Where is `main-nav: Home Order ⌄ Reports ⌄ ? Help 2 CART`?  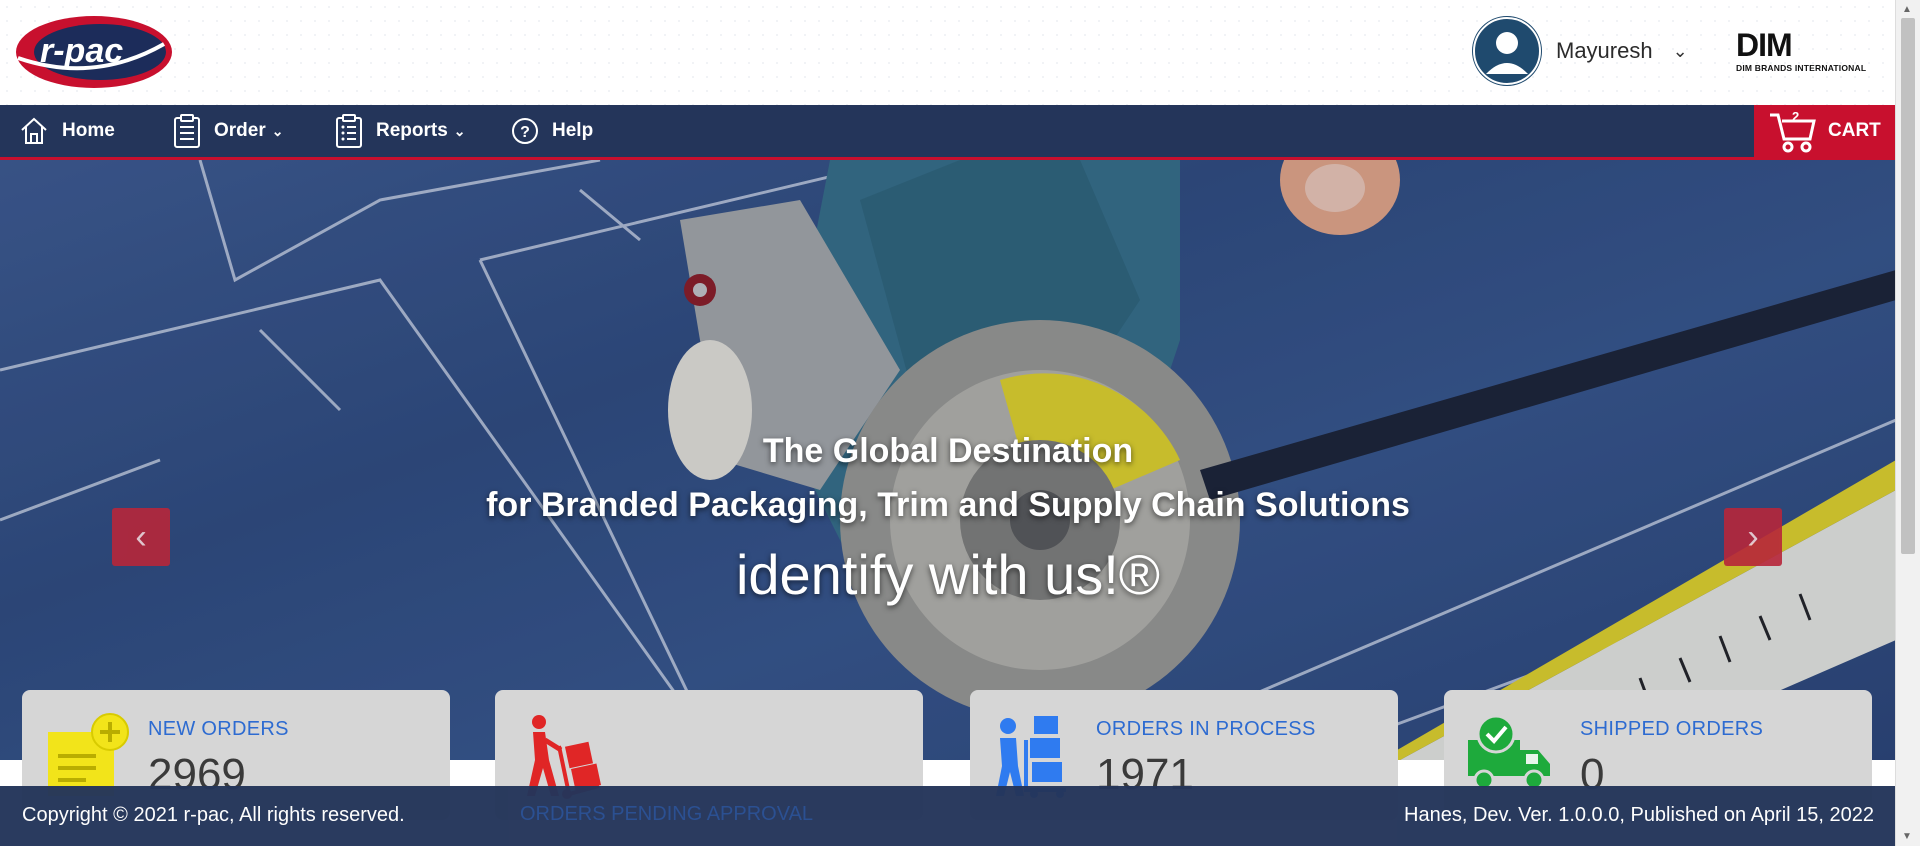
main-nav: Home Order ⌄ Reports ⌄ ? Help 2 CART is located at coordinates (948, 132).